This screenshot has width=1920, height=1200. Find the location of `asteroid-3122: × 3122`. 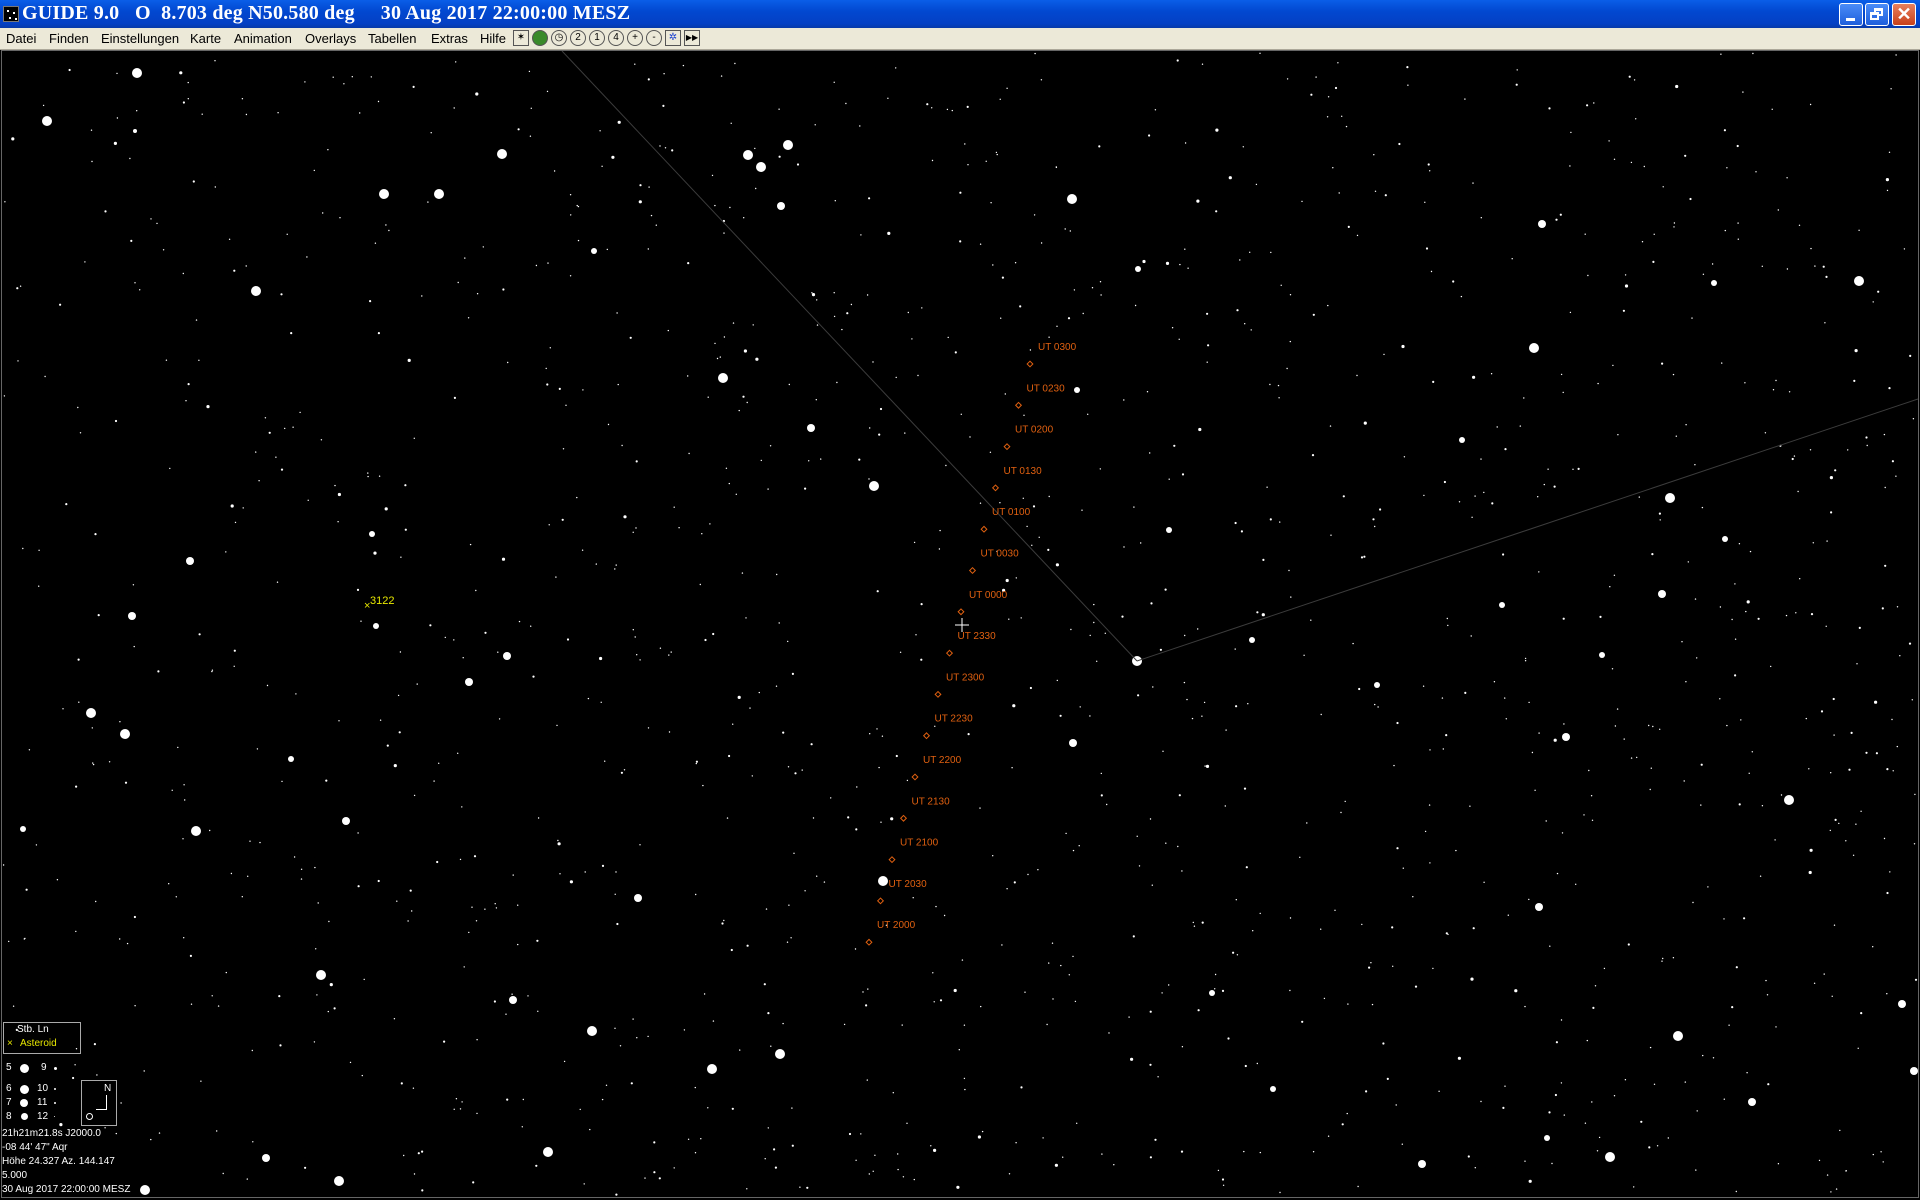

asteroid-3122: × 3122 is located at coordinates (379, 603).